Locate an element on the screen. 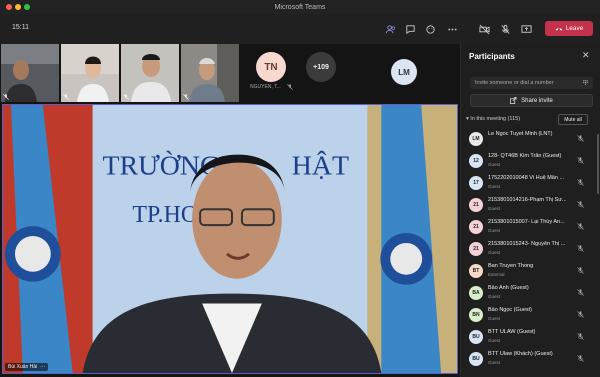 The height and width of the screenshot is (377, 600). more-icon is located at coordinates (452, 29).